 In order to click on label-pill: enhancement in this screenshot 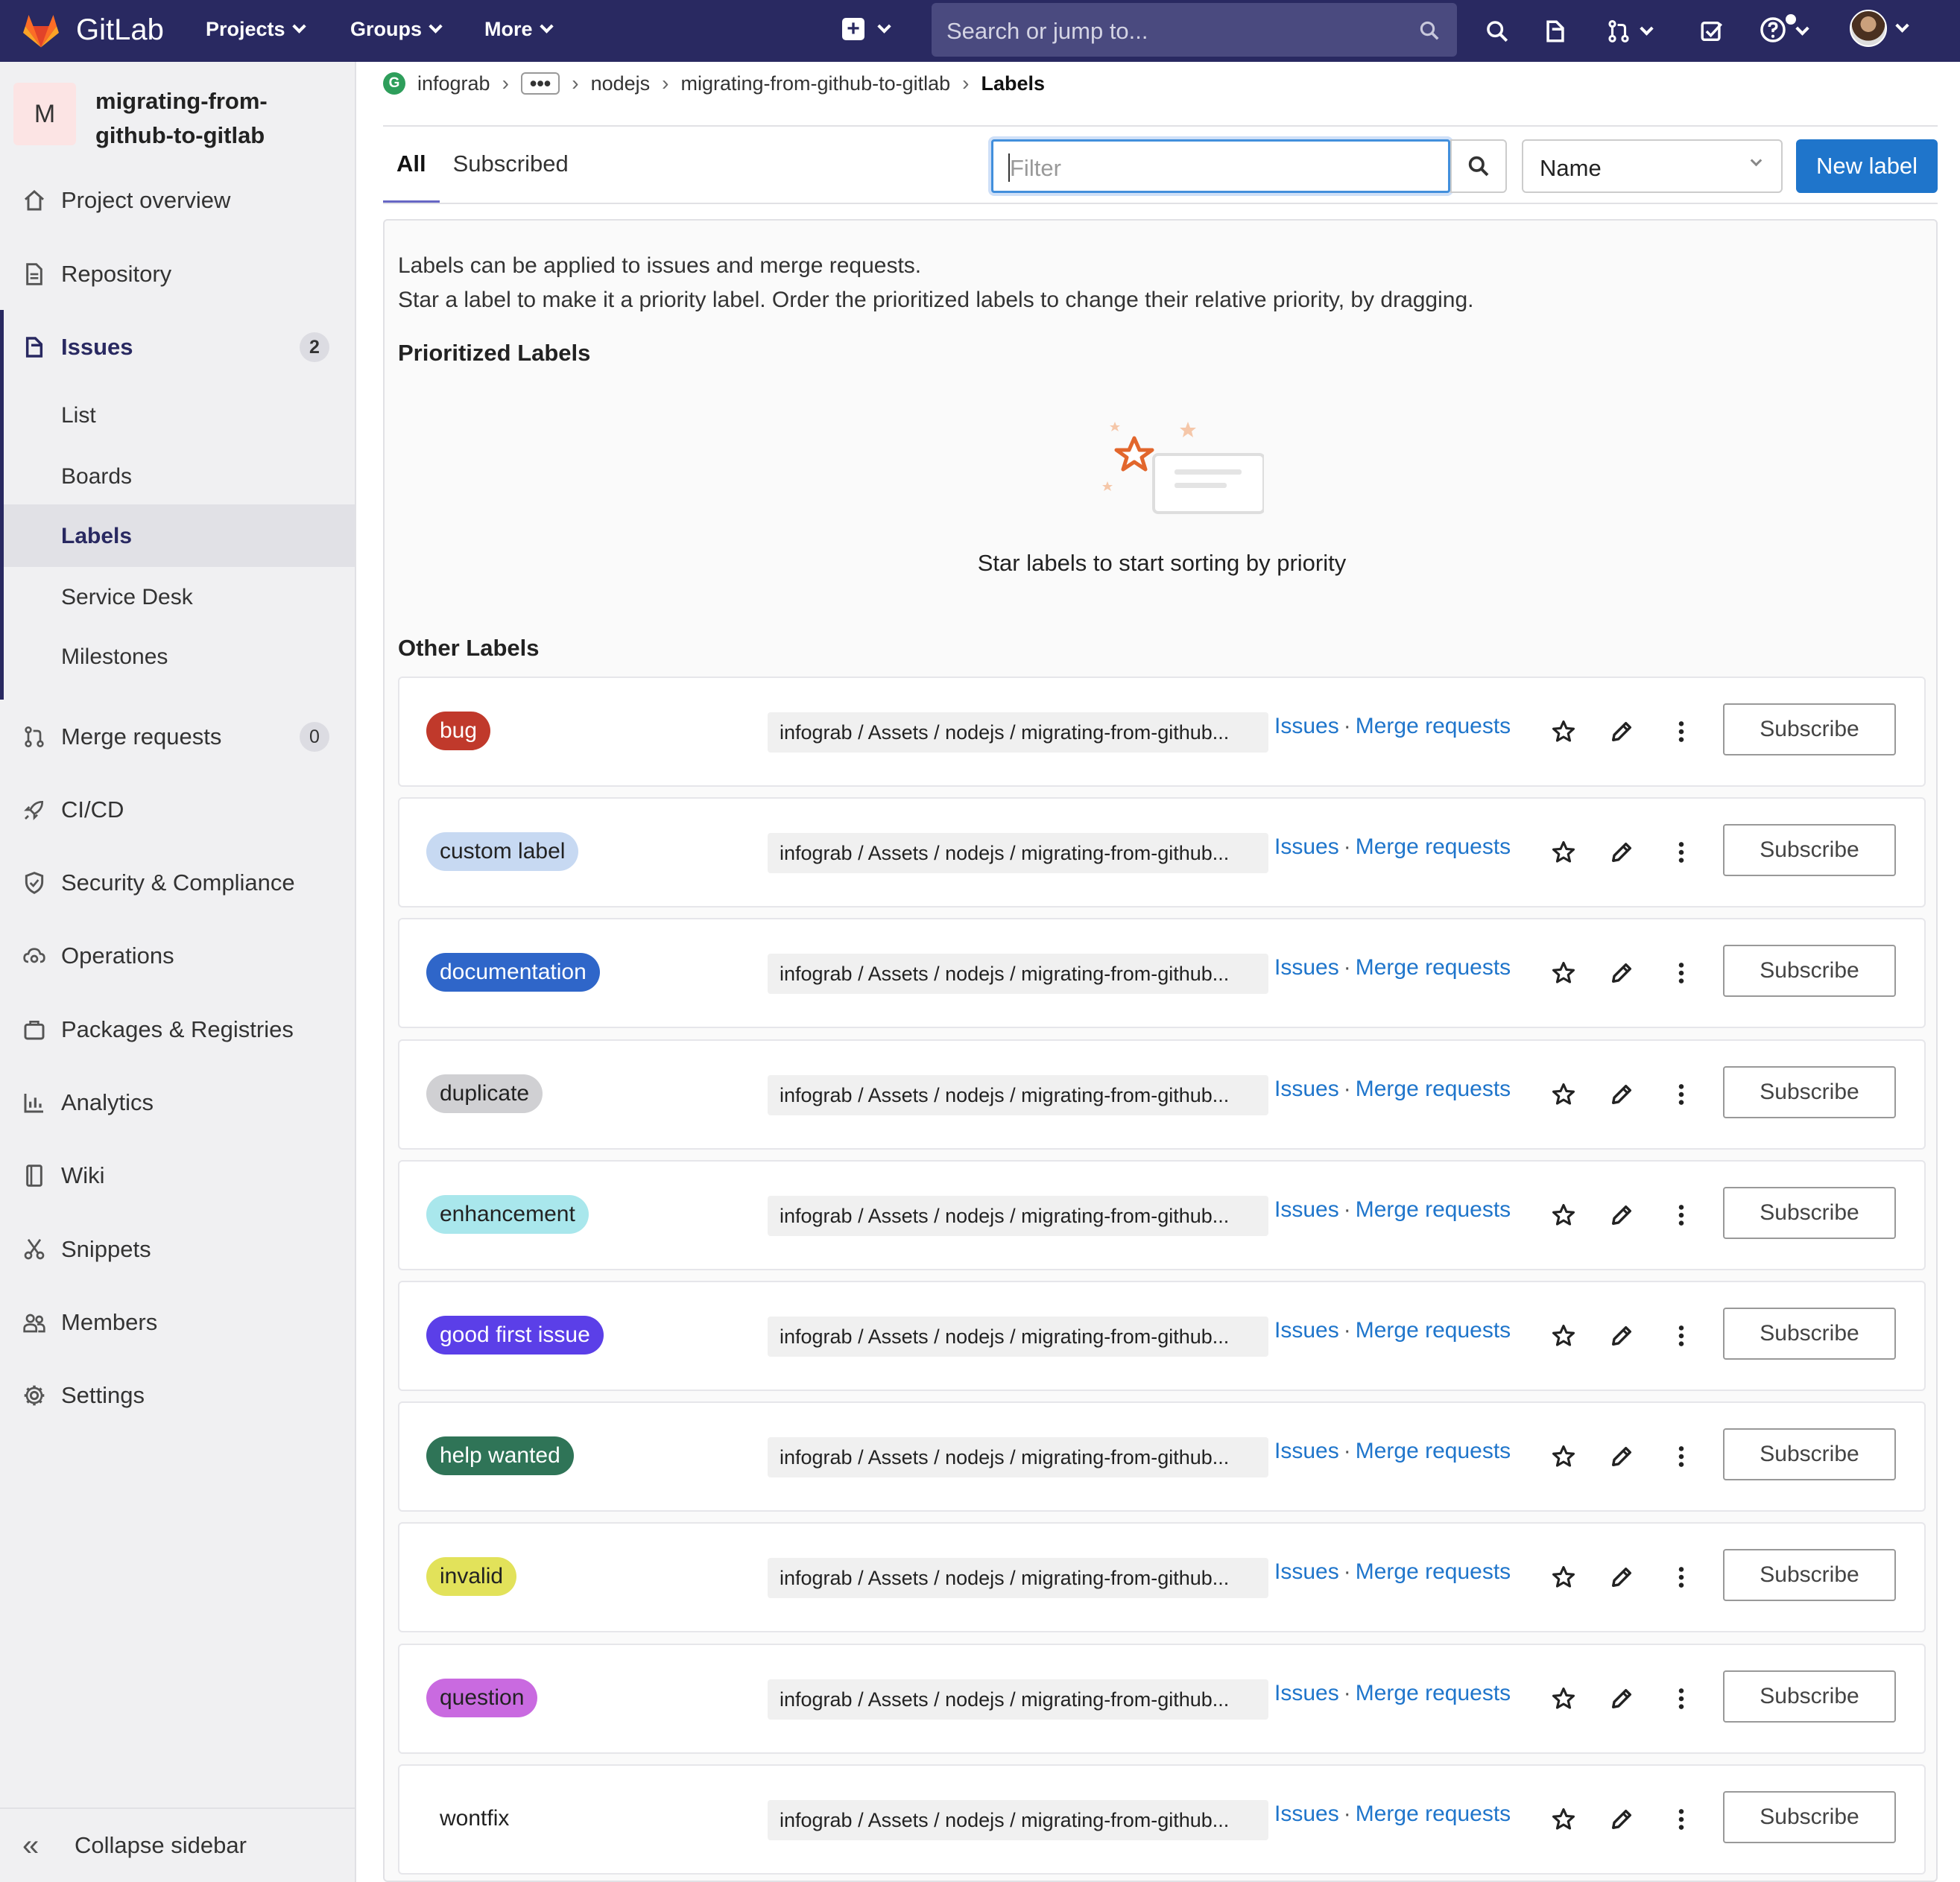, I will do `click(508, 1214)`.